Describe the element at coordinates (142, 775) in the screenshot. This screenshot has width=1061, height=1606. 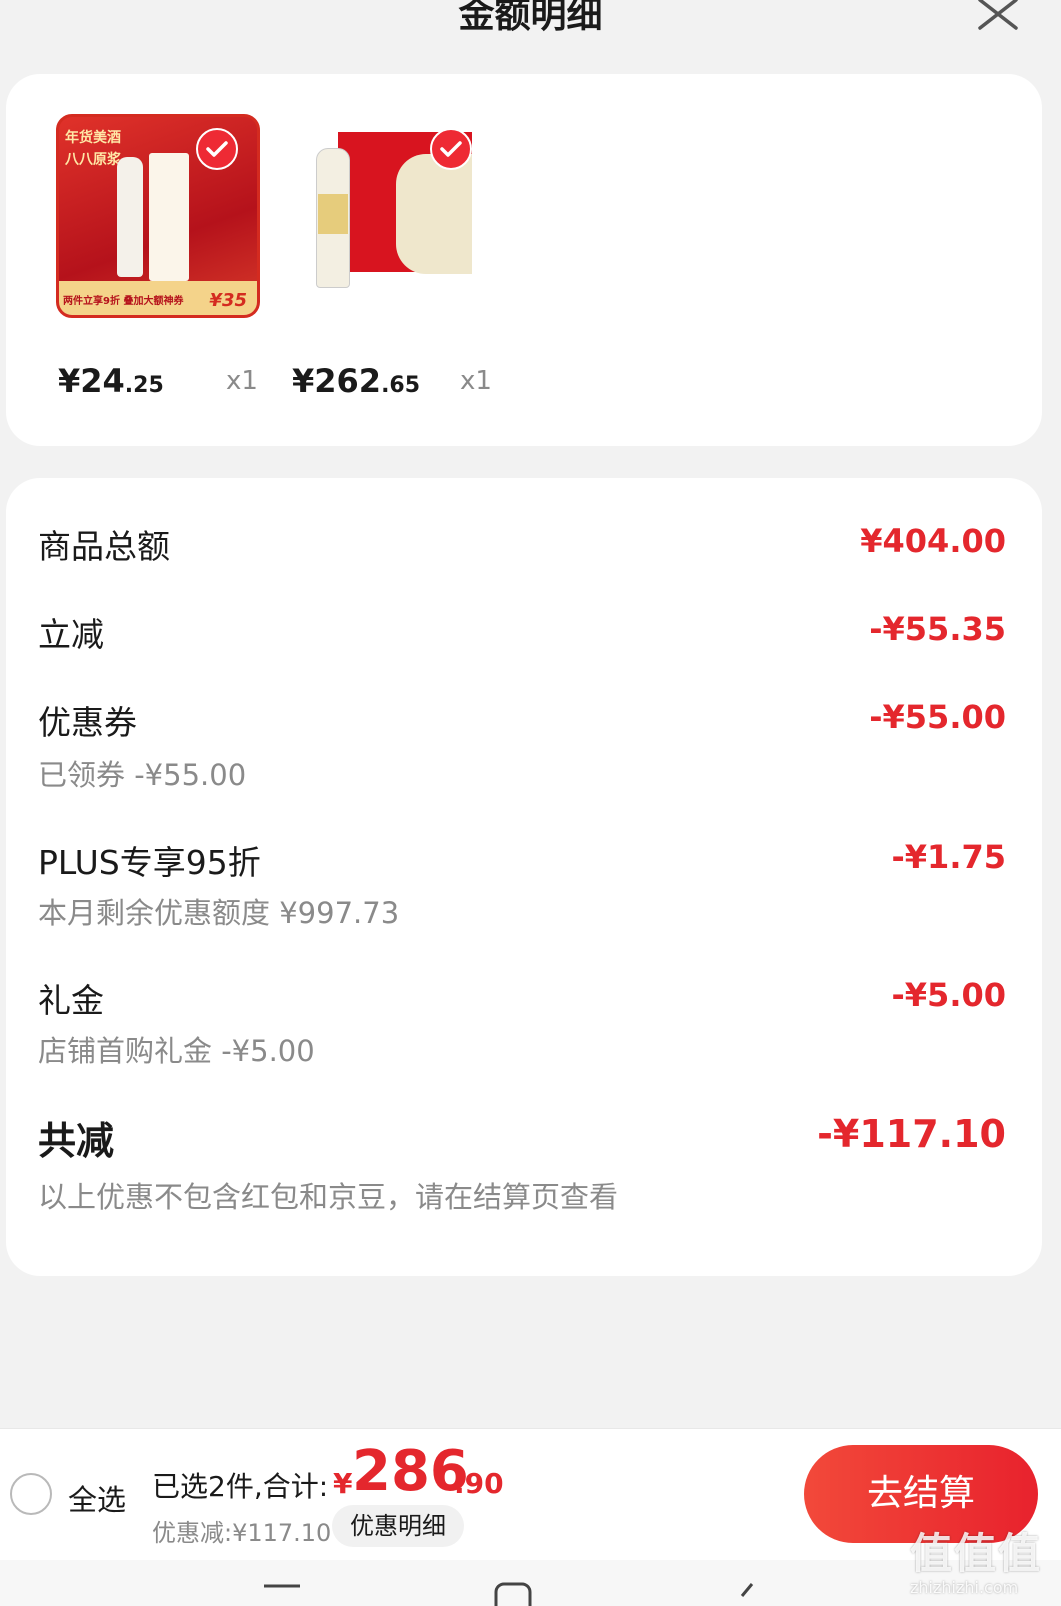
I see `coupon-sub: 已领券 -¥55.00` at that location.